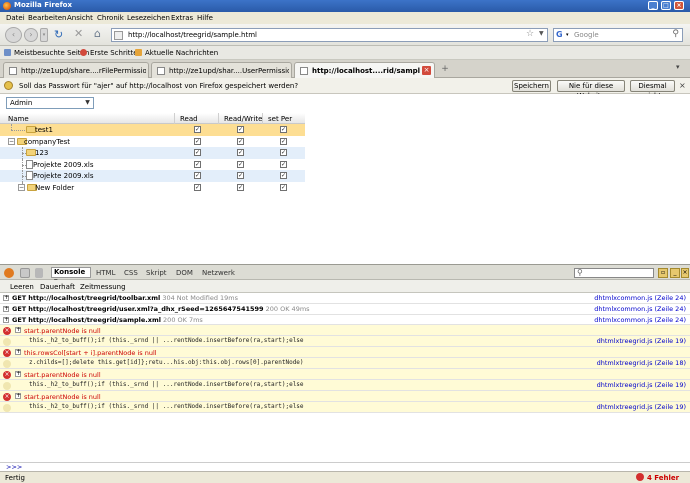 The image size is (690, 483). What do you see at coordinates (445, 70) in the screenshot?
I see `new-tab-button: +` at bounding box center [445, 70].